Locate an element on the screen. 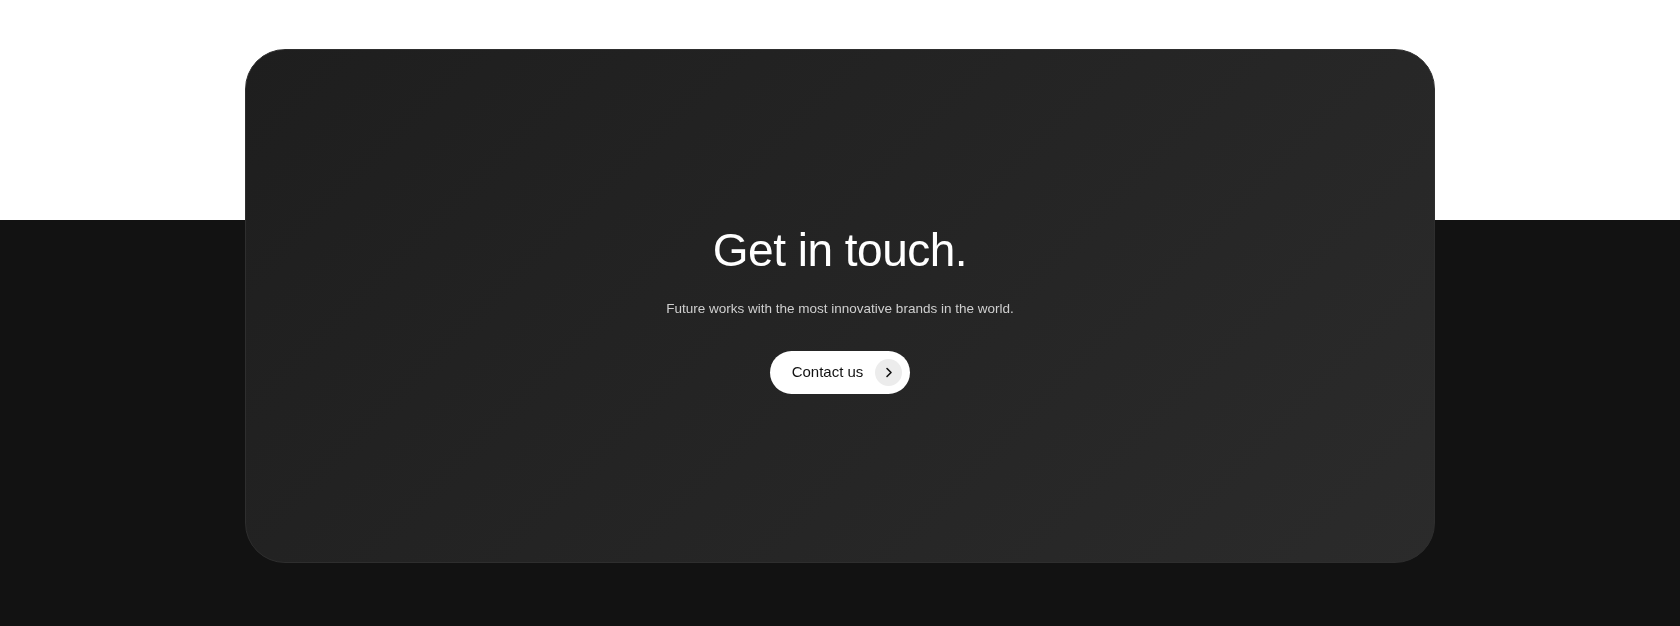 The image size is (1680, 626). chevron-right-icon is located at coordinates (889, 372).